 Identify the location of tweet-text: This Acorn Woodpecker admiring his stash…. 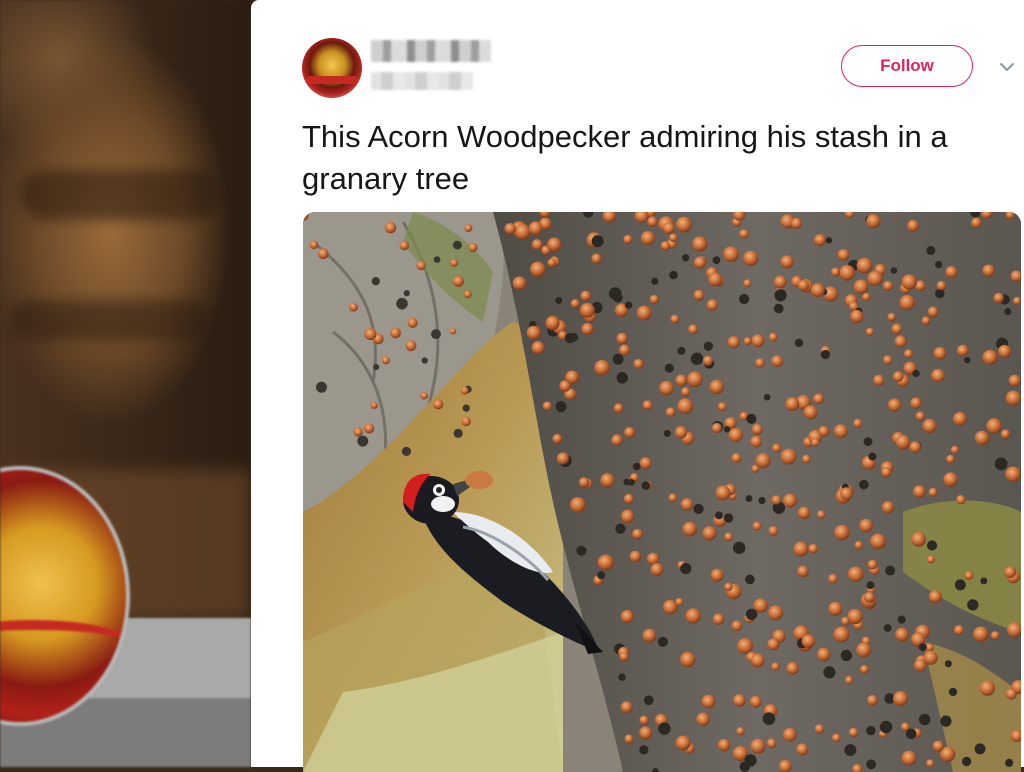
(625, 157).